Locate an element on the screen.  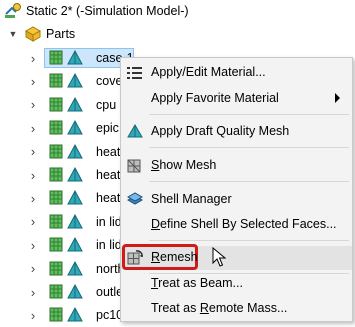
draft-mesh-icon is located at coordinates (135, 132).